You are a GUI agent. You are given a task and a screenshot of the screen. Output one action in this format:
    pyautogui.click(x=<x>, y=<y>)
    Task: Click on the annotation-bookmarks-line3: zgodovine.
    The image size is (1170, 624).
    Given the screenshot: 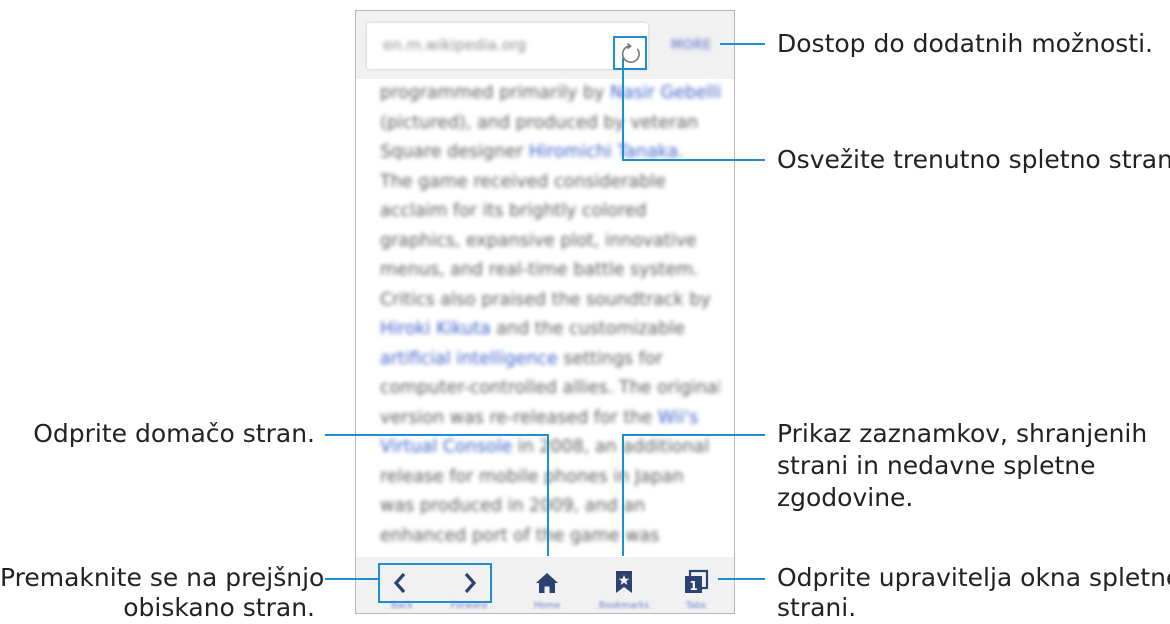 What is the action you would take?
    pyautogui.click(x=845, y=497)
    